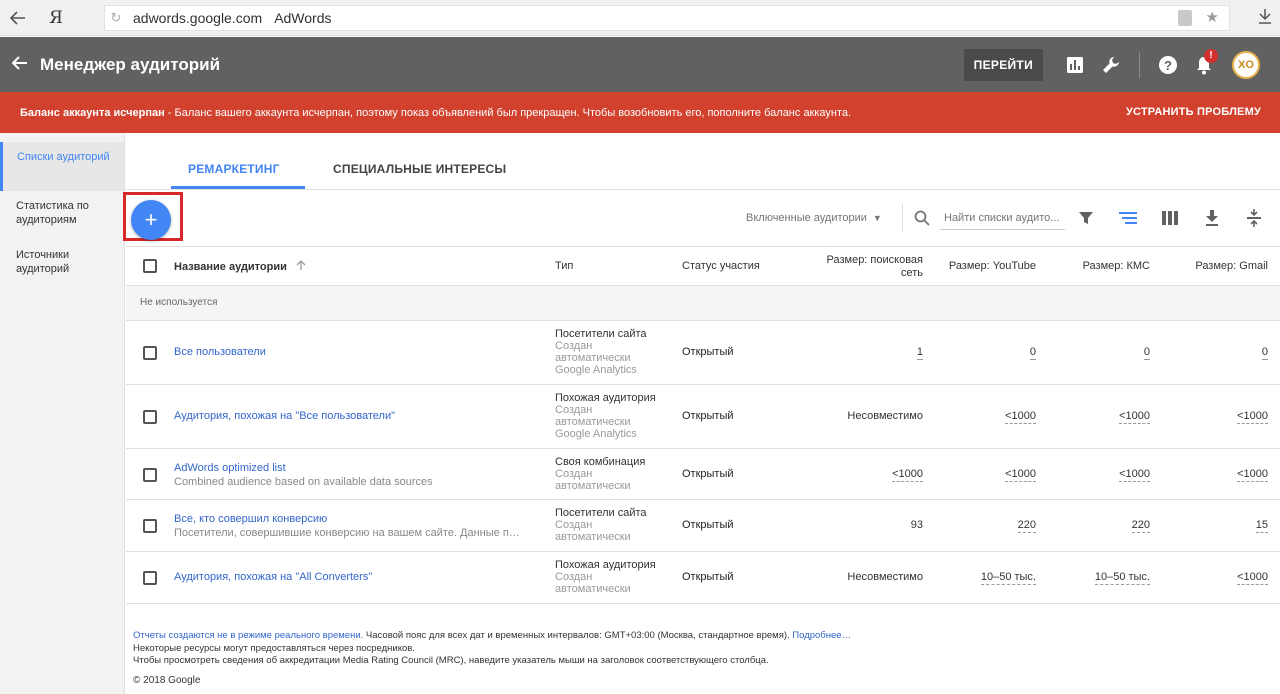 The image size is (1280, 694). I want to click on arrow-left-icon, so click(17, 17).